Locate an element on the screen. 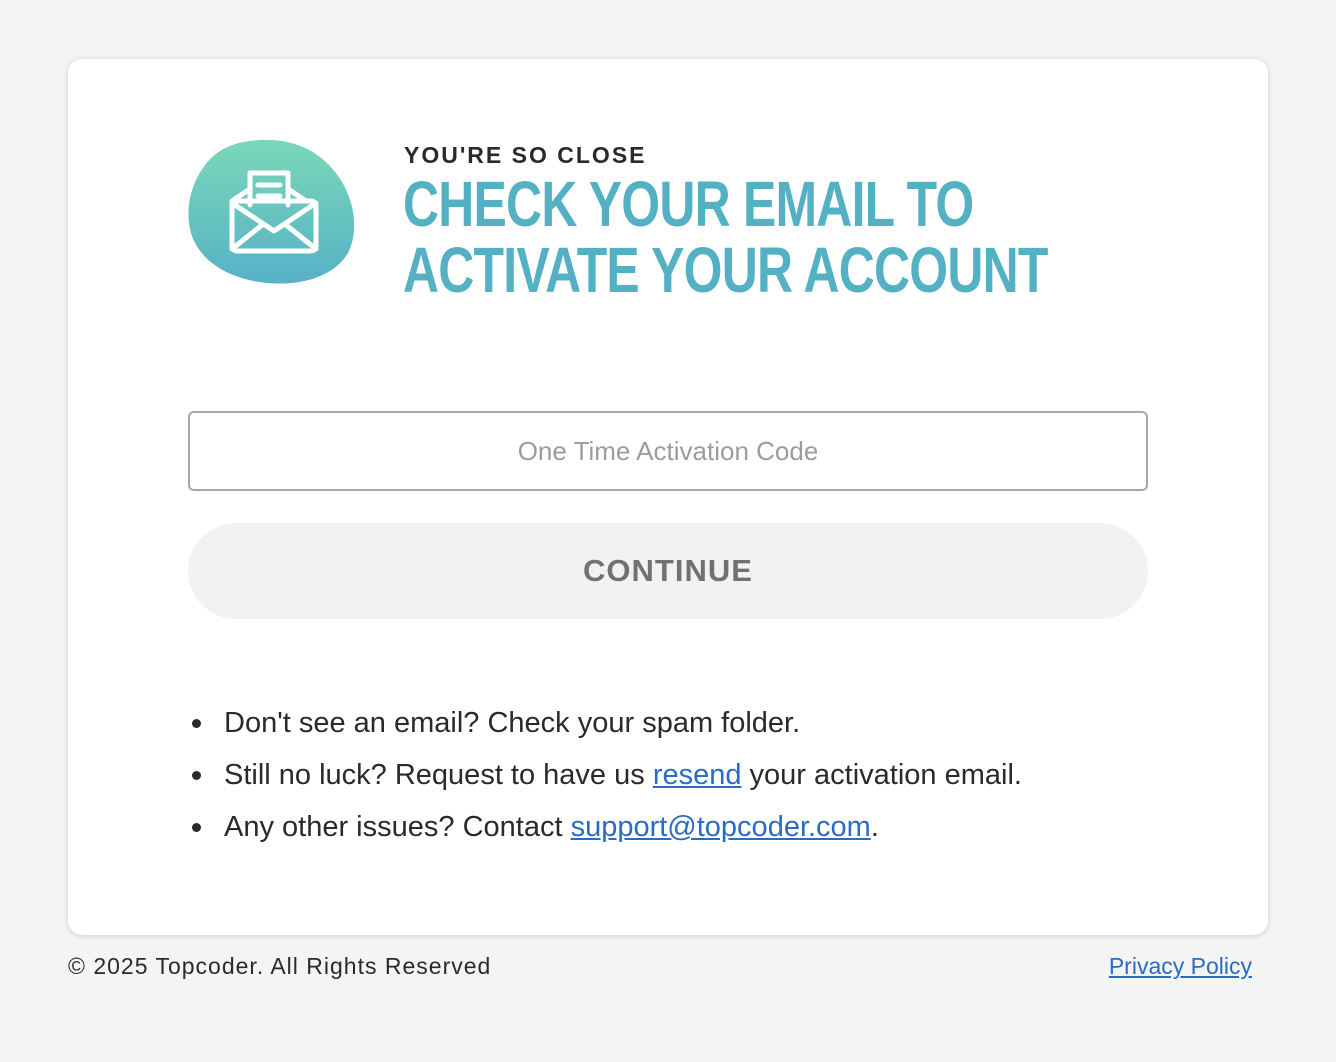 Image resolution: width=1336 pixels, height=1062 pixels. privacy-policy-link: Privacy Policy is located at coordinates (1180, 966).